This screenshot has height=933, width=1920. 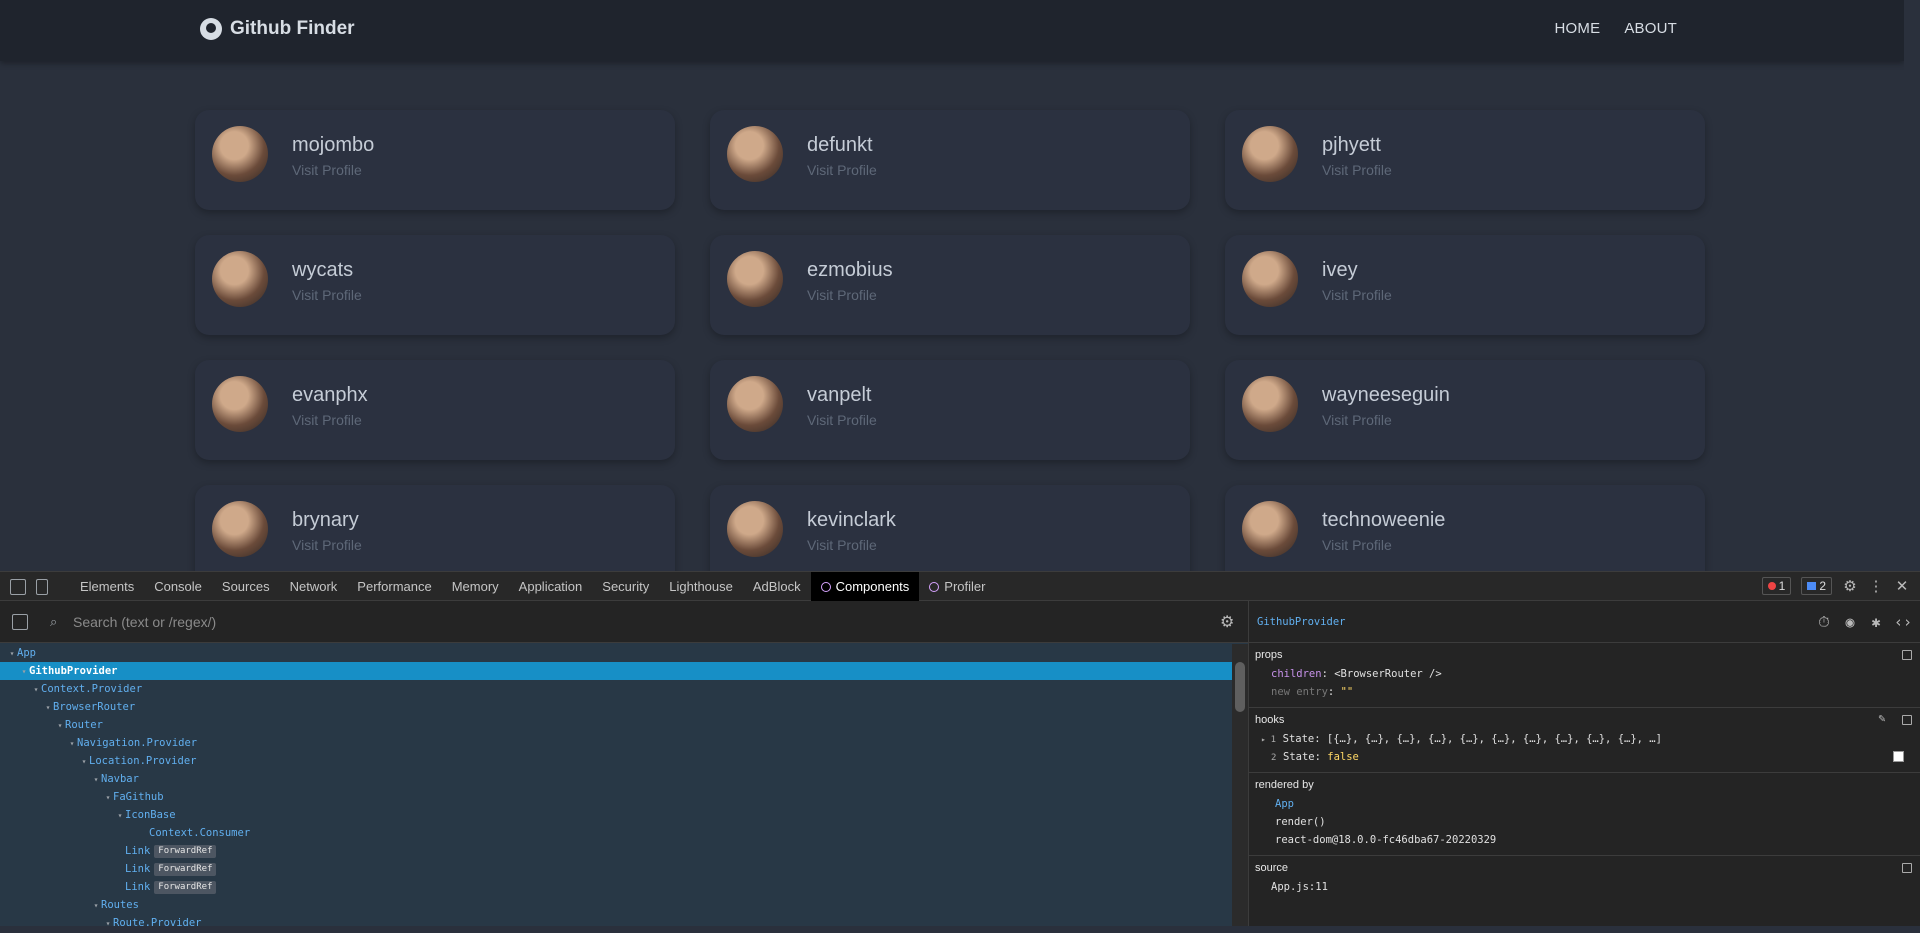 I want to click on devtools-tab-performance: Performance, so click(x=394, y=586).